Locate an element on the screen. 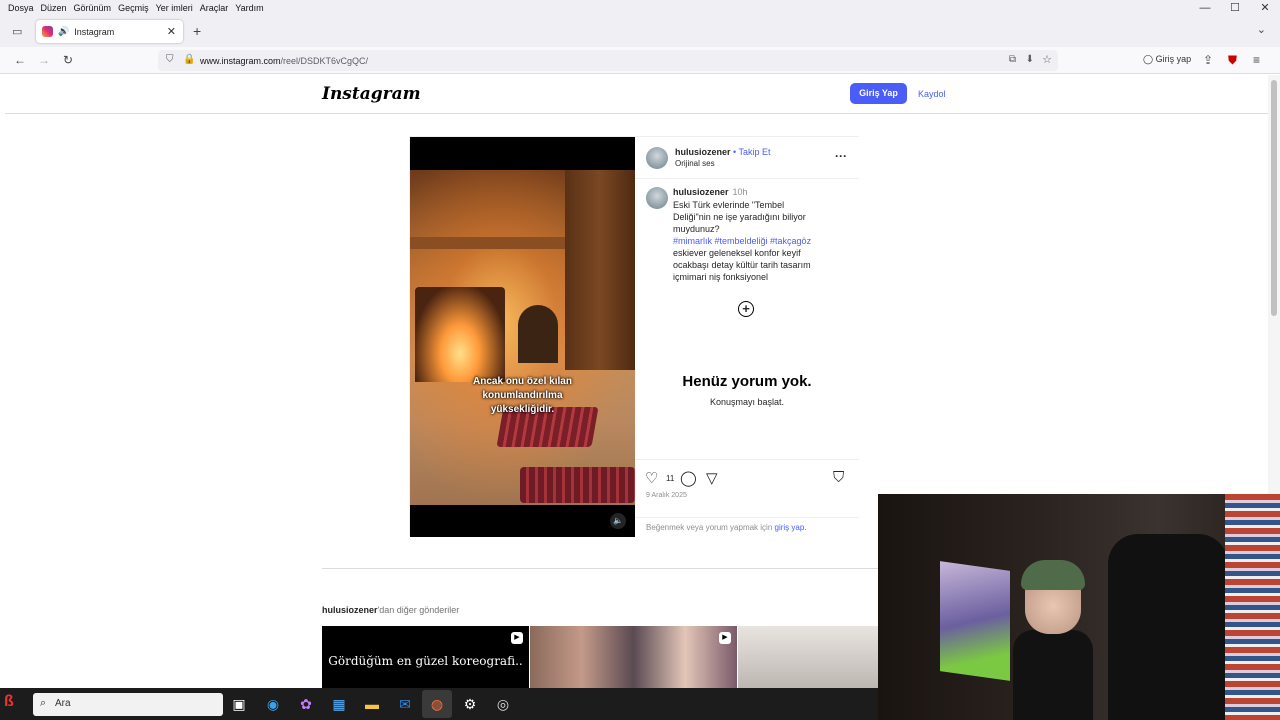  caption-username: hulusiozener is located at coordinates (701, 192).